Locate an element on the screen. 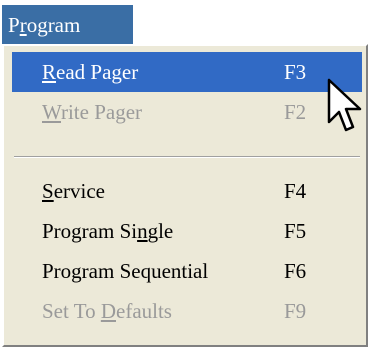 The image size is (370, 347). menubar-program-label-mnemonic: r is located at coordinates (23, 25).